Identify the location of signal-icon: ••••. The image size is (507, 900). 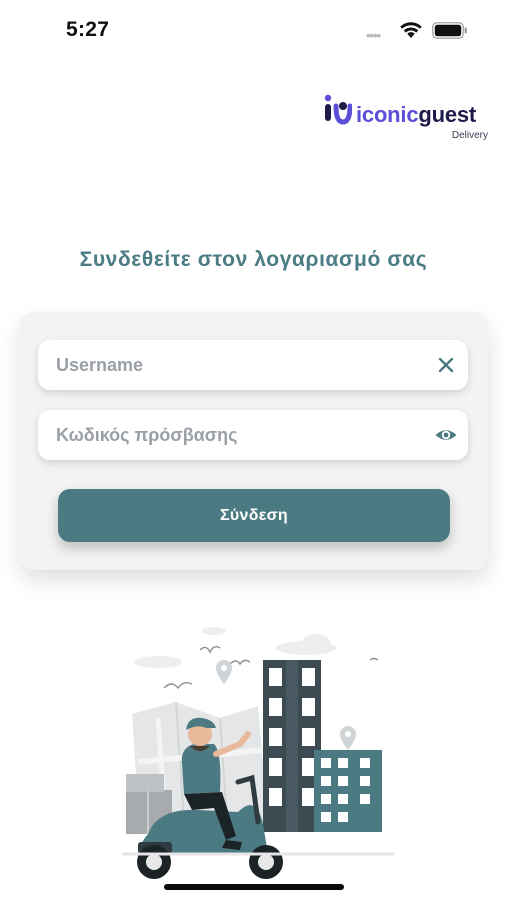
(373, 35).